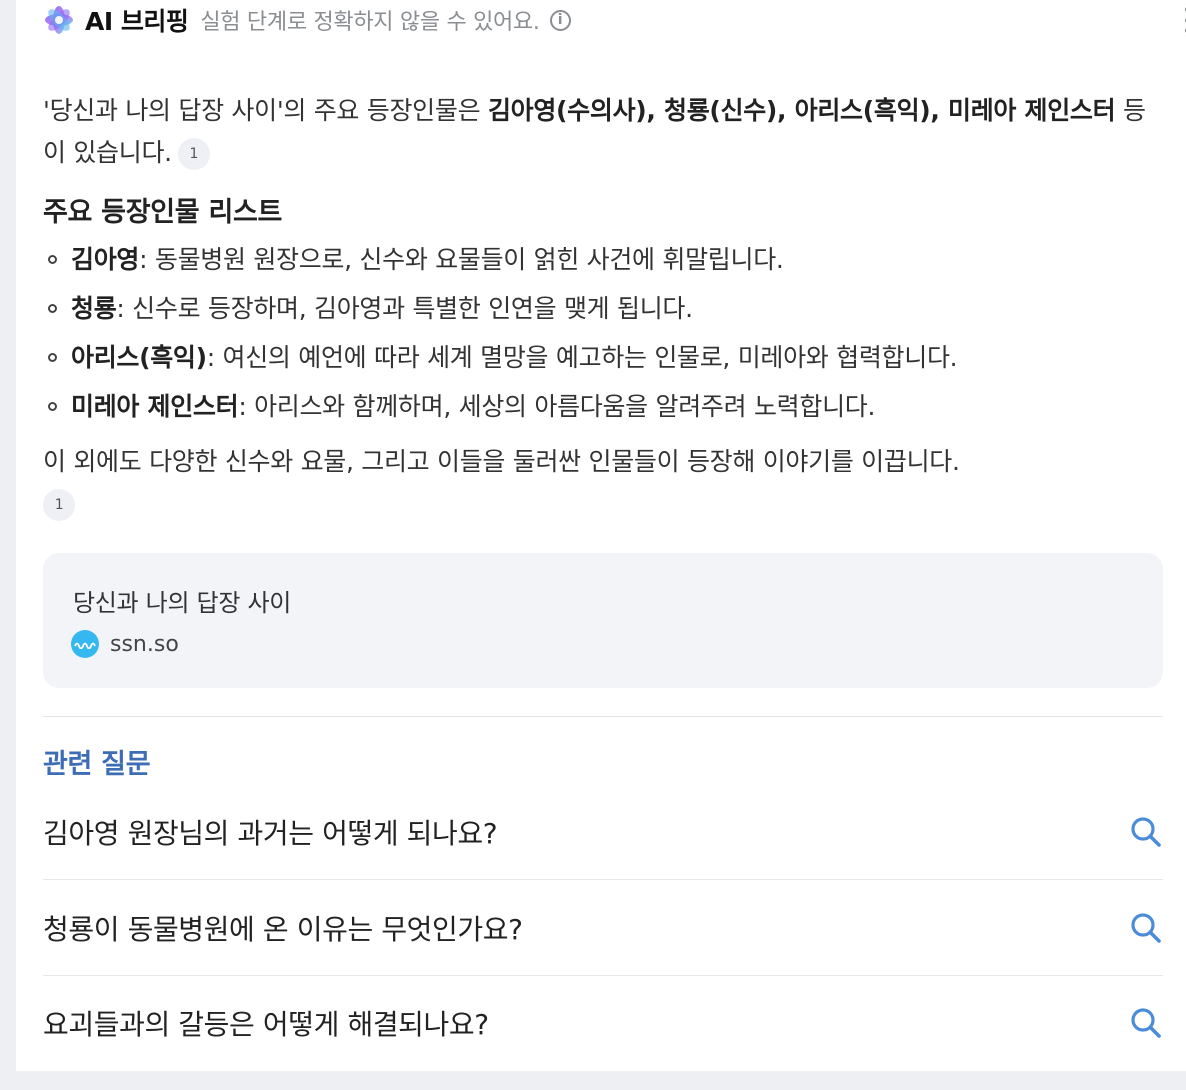 The height and width of the screenshot is (1090, 1186). Describe the element at coordinates (182, 600) in the screenshot. I see `source-title: 당신과 나의 답장 사이` at that location.